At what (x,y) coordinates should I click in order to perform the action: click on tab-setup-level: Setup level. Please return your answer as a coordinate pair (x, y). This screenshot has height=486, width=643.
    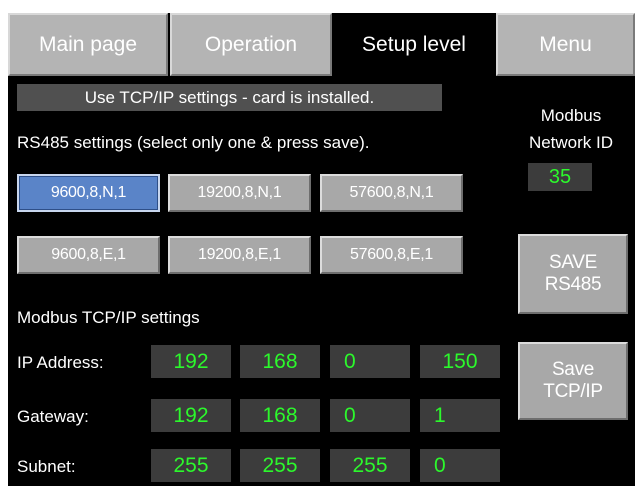
    Looking at the image, I should click on (414, 44).